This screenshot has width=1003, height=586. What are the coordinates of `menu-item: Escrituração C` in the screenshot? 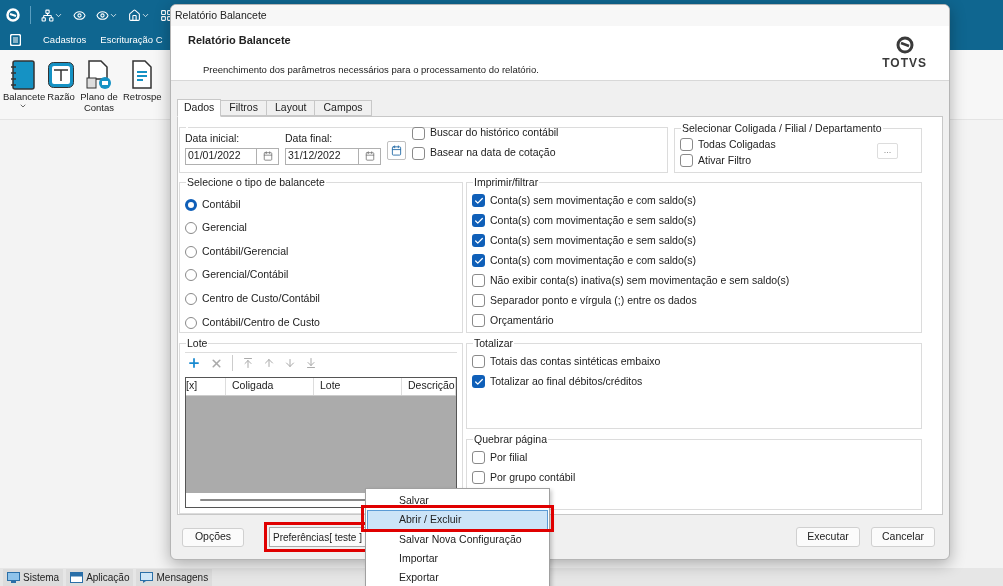 It's located at (131, 40).